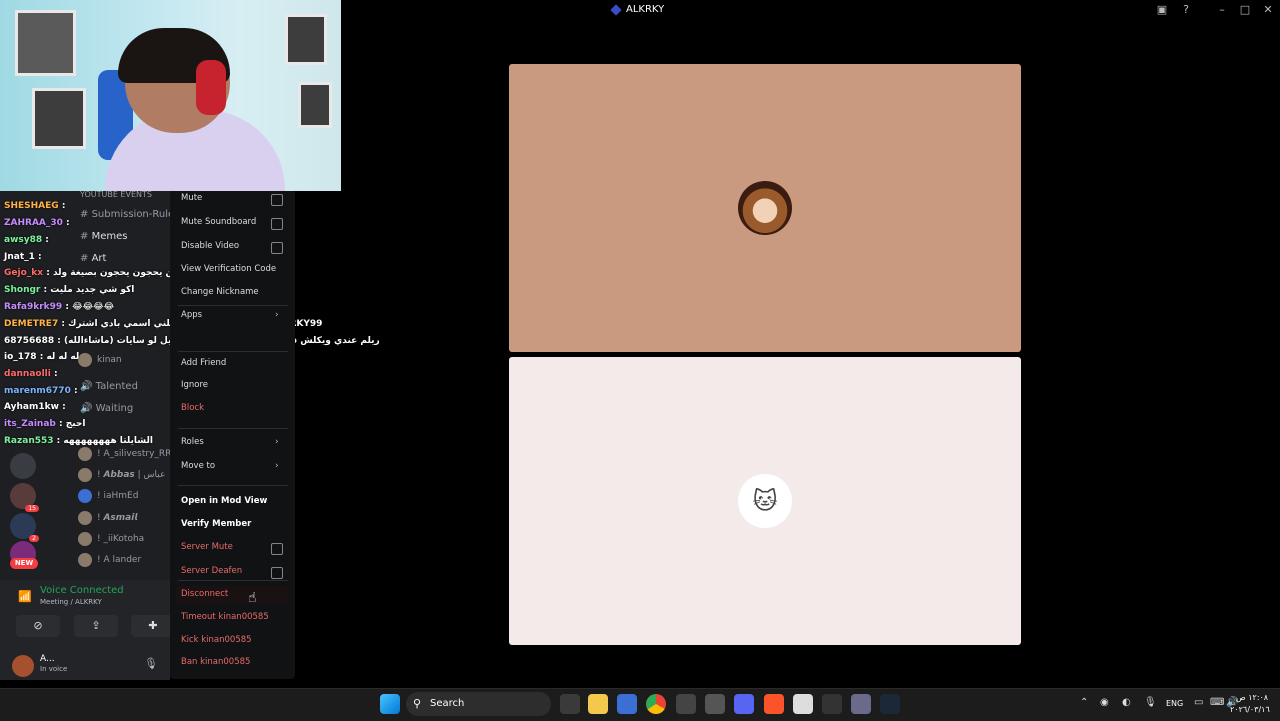 The height and width of the screenshot is (721, 1280). I want to click on chat-message: SHESHAEG :, so click(35, 206).